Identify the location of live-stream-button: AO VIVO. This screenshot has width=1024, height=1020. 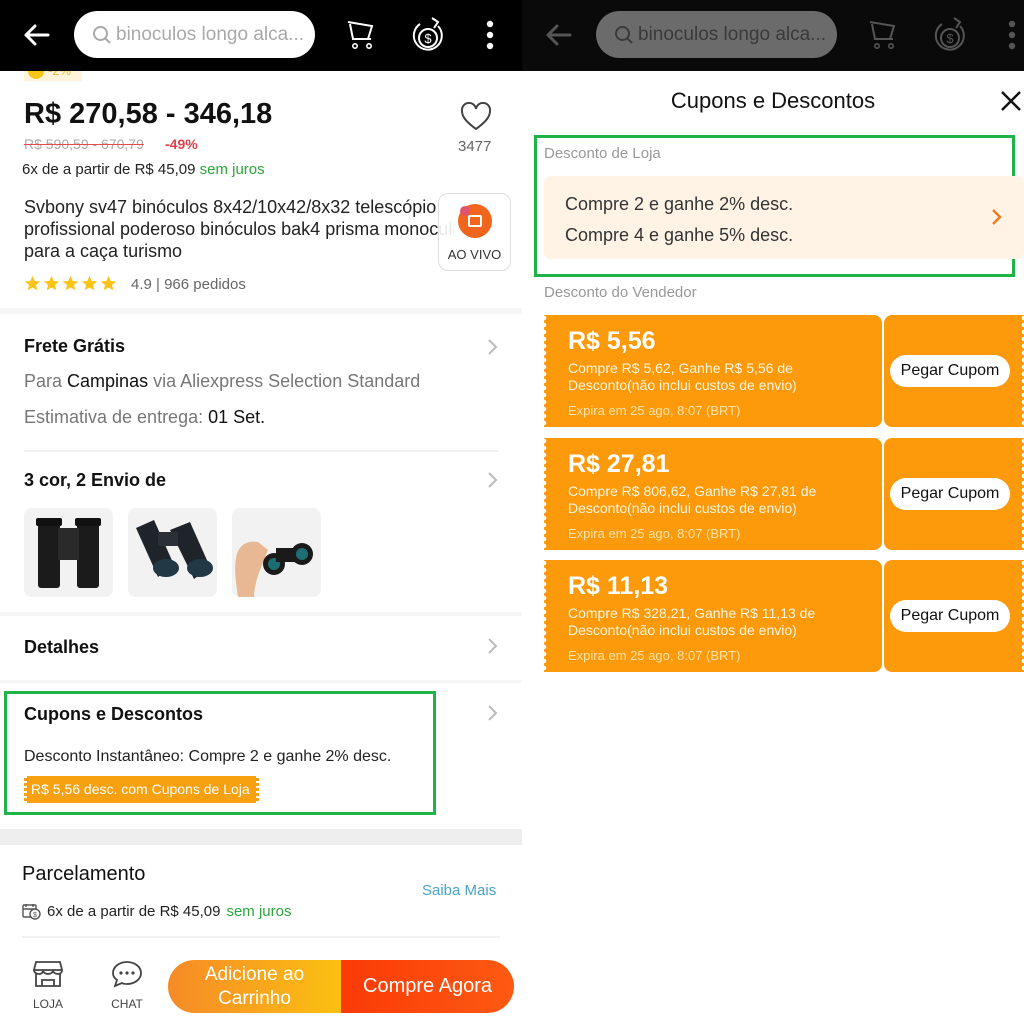
(474, 232).